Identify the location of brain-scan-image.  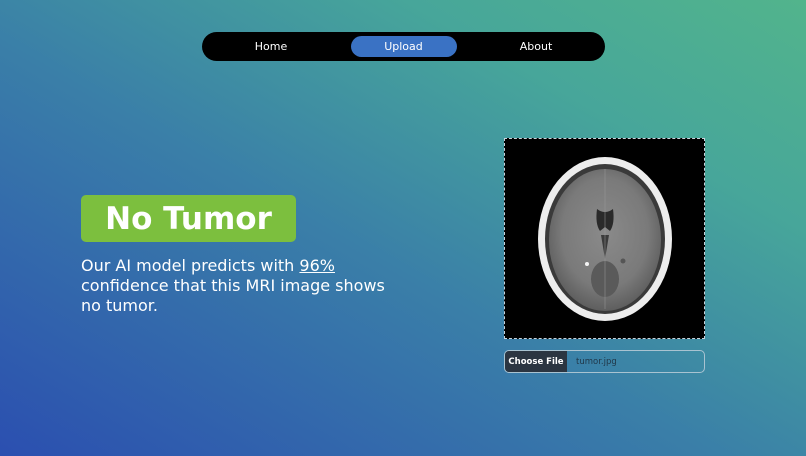
(605, 239).